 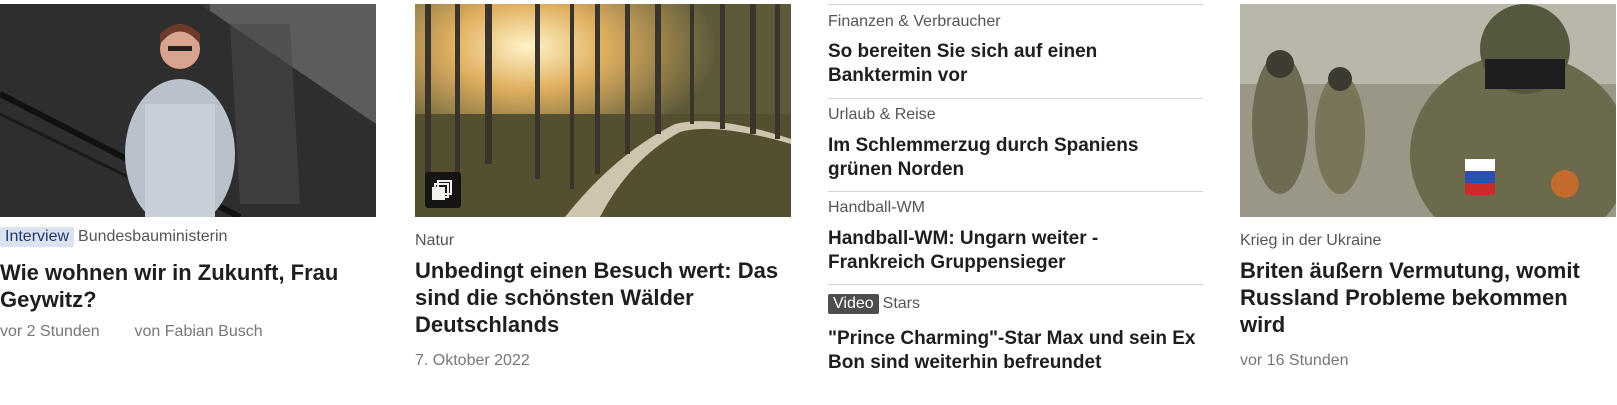 What do you see at coordinates (443, 190) in the screenshot?
I see `gallery-icon` at bounding box center [443, 190].